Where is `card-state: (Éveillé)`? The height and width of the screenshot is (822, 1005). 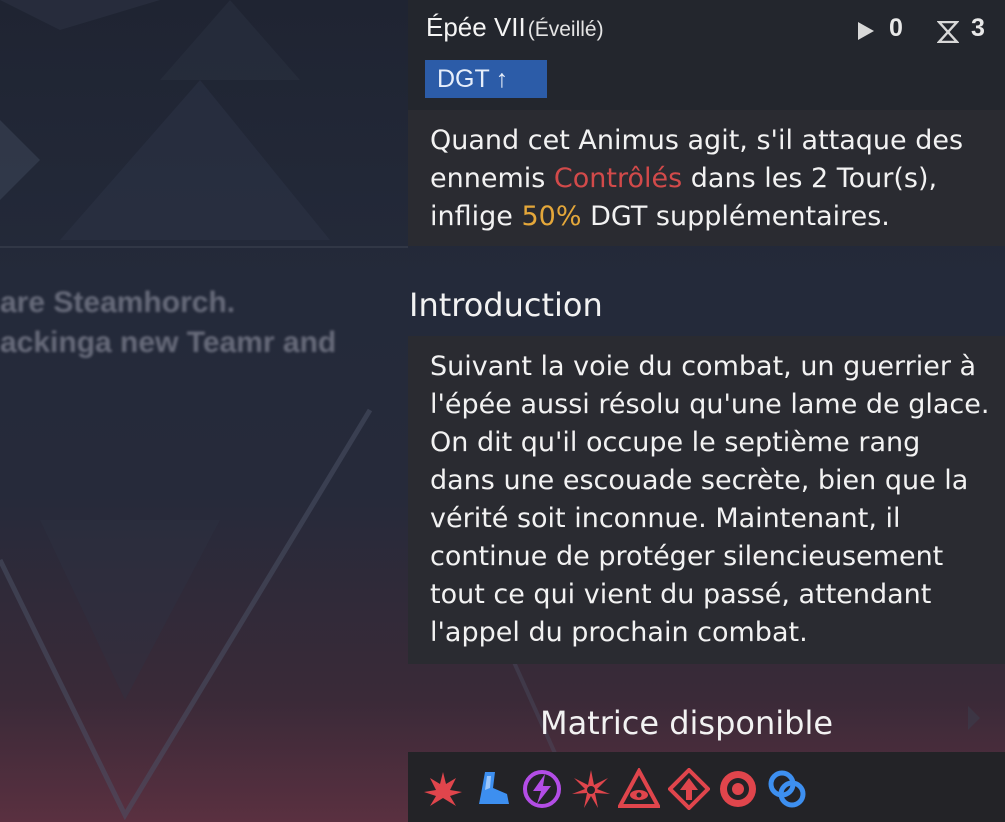 card-state: (Éveillé) is located at coordinates (565, 29).